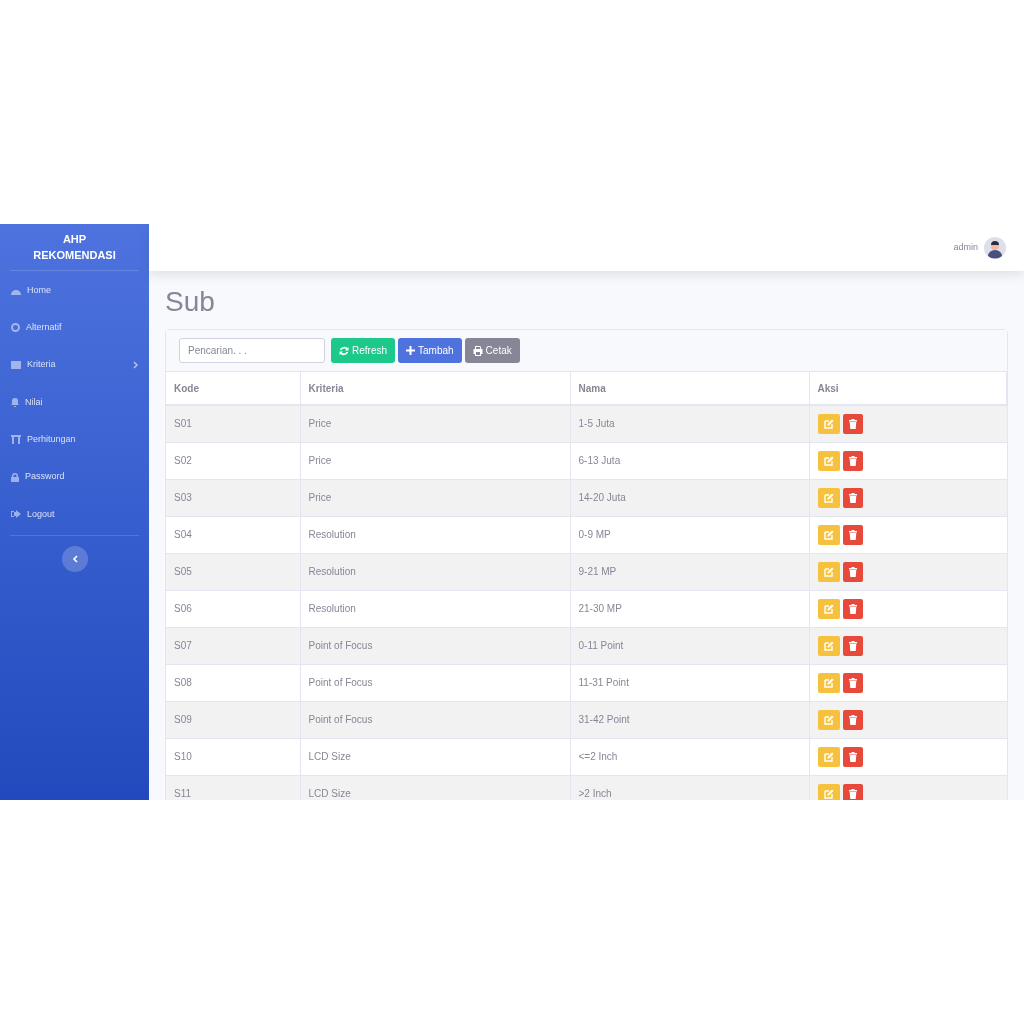  I want to click on table-cell: 6-13 Juta, so click(689, 460).